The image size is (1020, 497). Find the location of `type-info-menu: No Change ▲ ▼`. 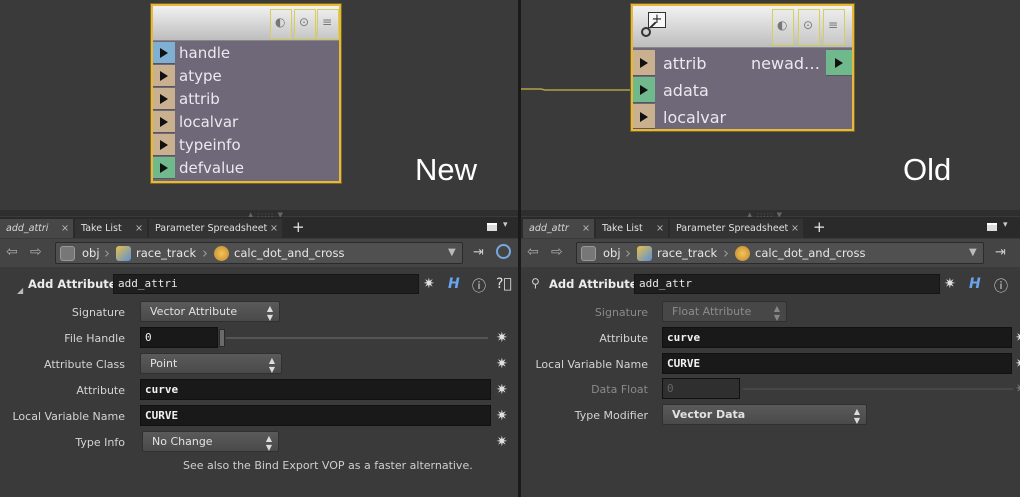

type-info-menu: No Change ▲ ▼ is located at coordinates (210, 441).